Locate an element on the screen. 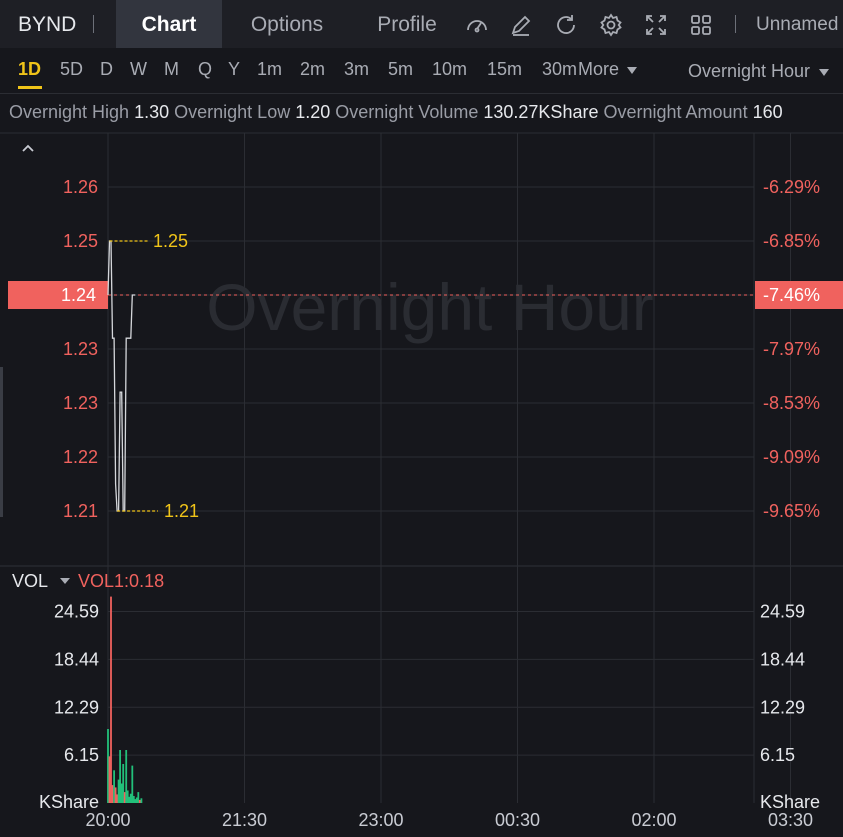 The width and height of the screenshot is (843, 837). volume-indicator-value: VOL1:0.18 is located at coordinates (121, 581).